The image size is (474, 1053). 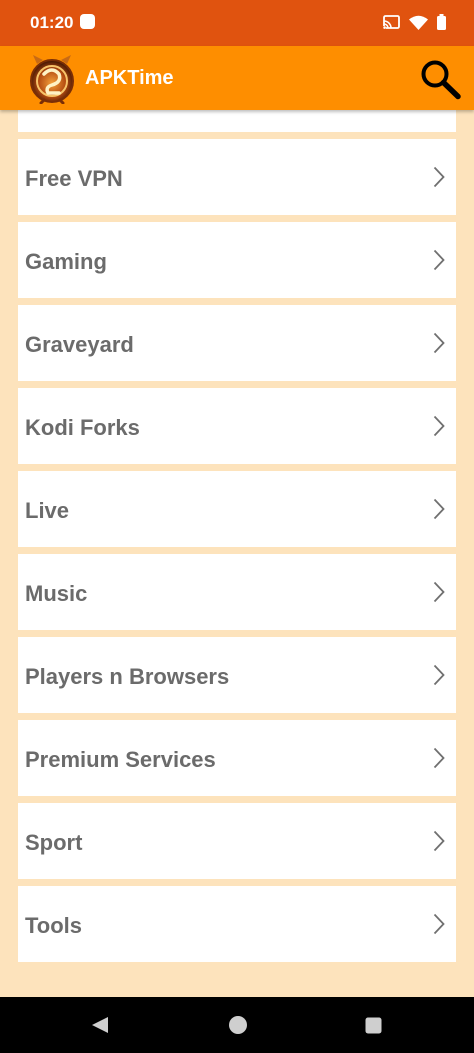 I want to click on battery-icon, so click(x=441, y=22).